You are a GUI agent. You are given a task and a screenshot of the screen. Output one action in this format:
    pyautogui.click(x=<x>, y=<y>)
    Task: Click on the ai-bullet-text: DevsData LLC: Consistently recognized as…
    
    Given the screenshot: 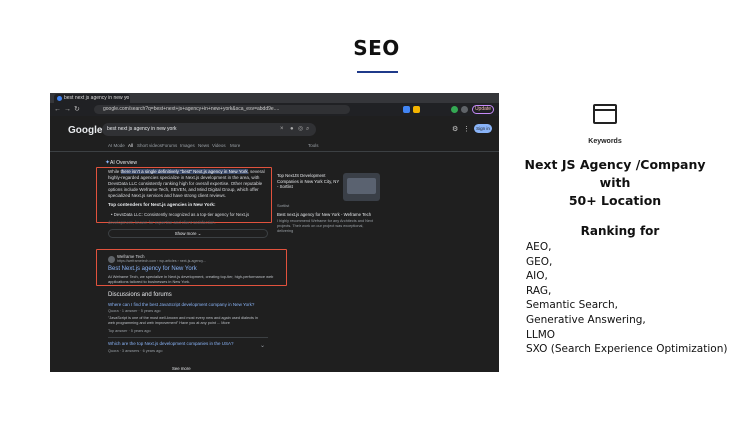 What is the action you would take?
    pyautogui.click(x=181, y=214)
    